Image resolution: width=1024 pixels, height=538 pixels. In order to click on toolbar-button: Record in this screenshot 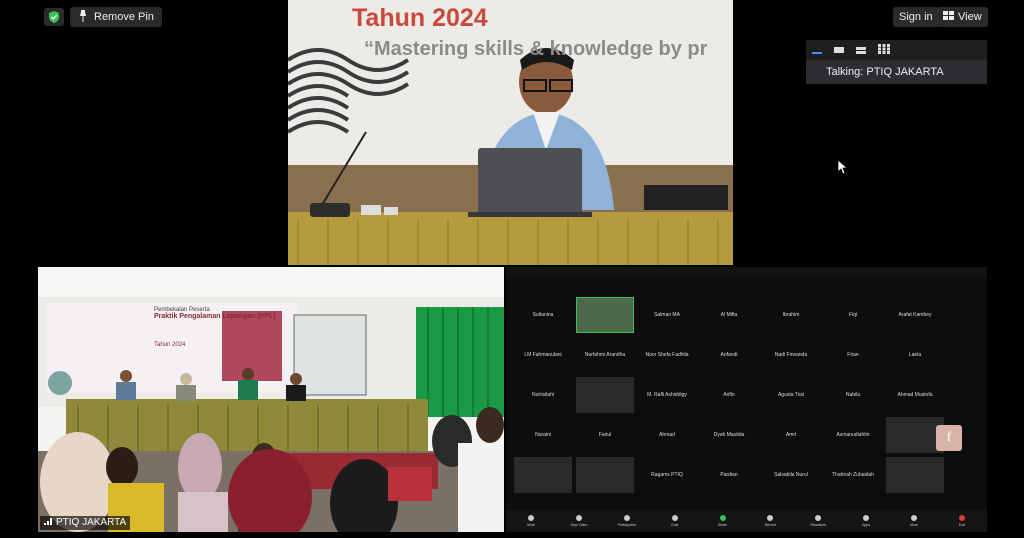, I will do `click(770, 521)`.